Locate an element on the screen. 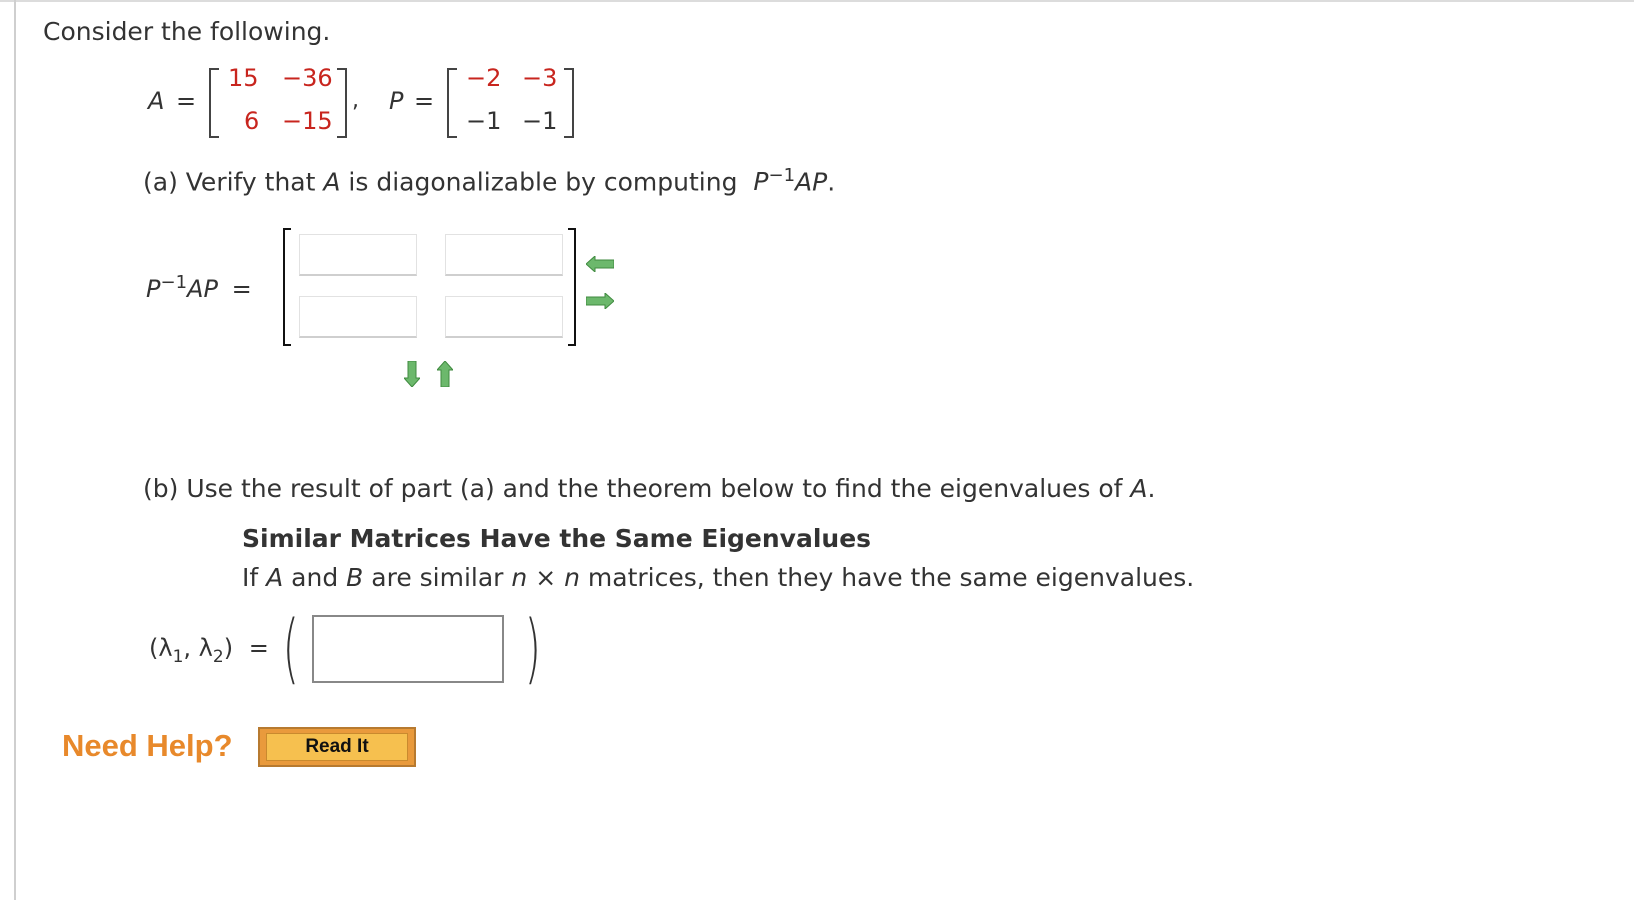 The width and height of the screenshot is (1634, 900). matrix-a-equals: = is located at coordinates (186, 101).